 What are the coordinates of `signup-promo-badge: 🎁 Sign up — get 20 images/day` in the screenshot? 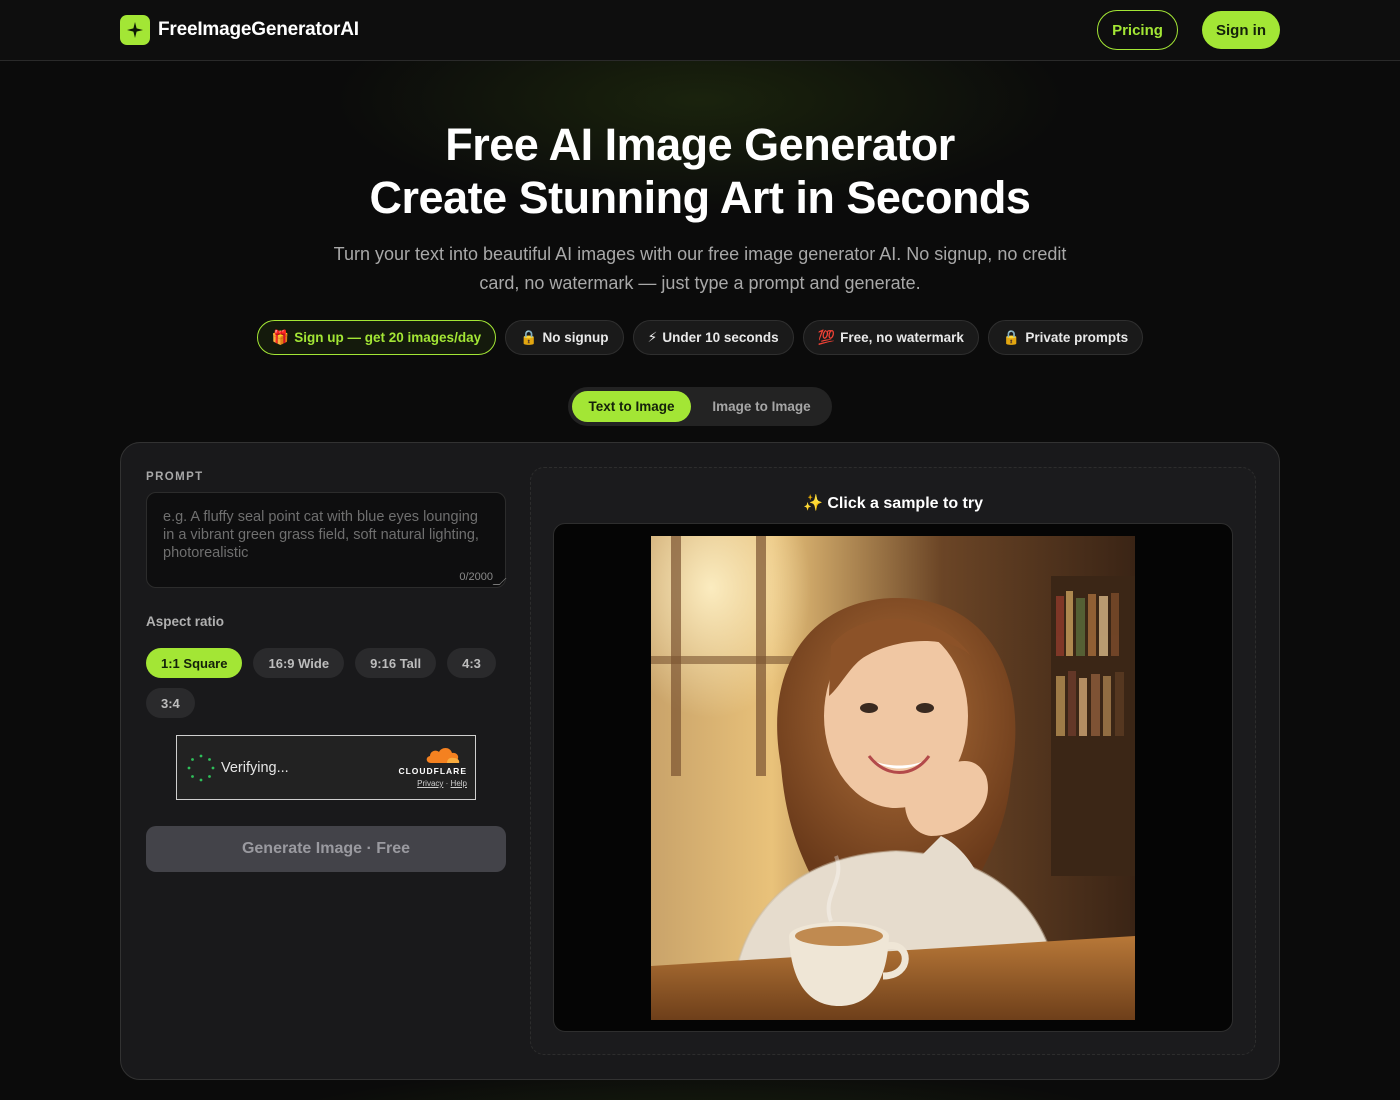 It's located at (376, 337).